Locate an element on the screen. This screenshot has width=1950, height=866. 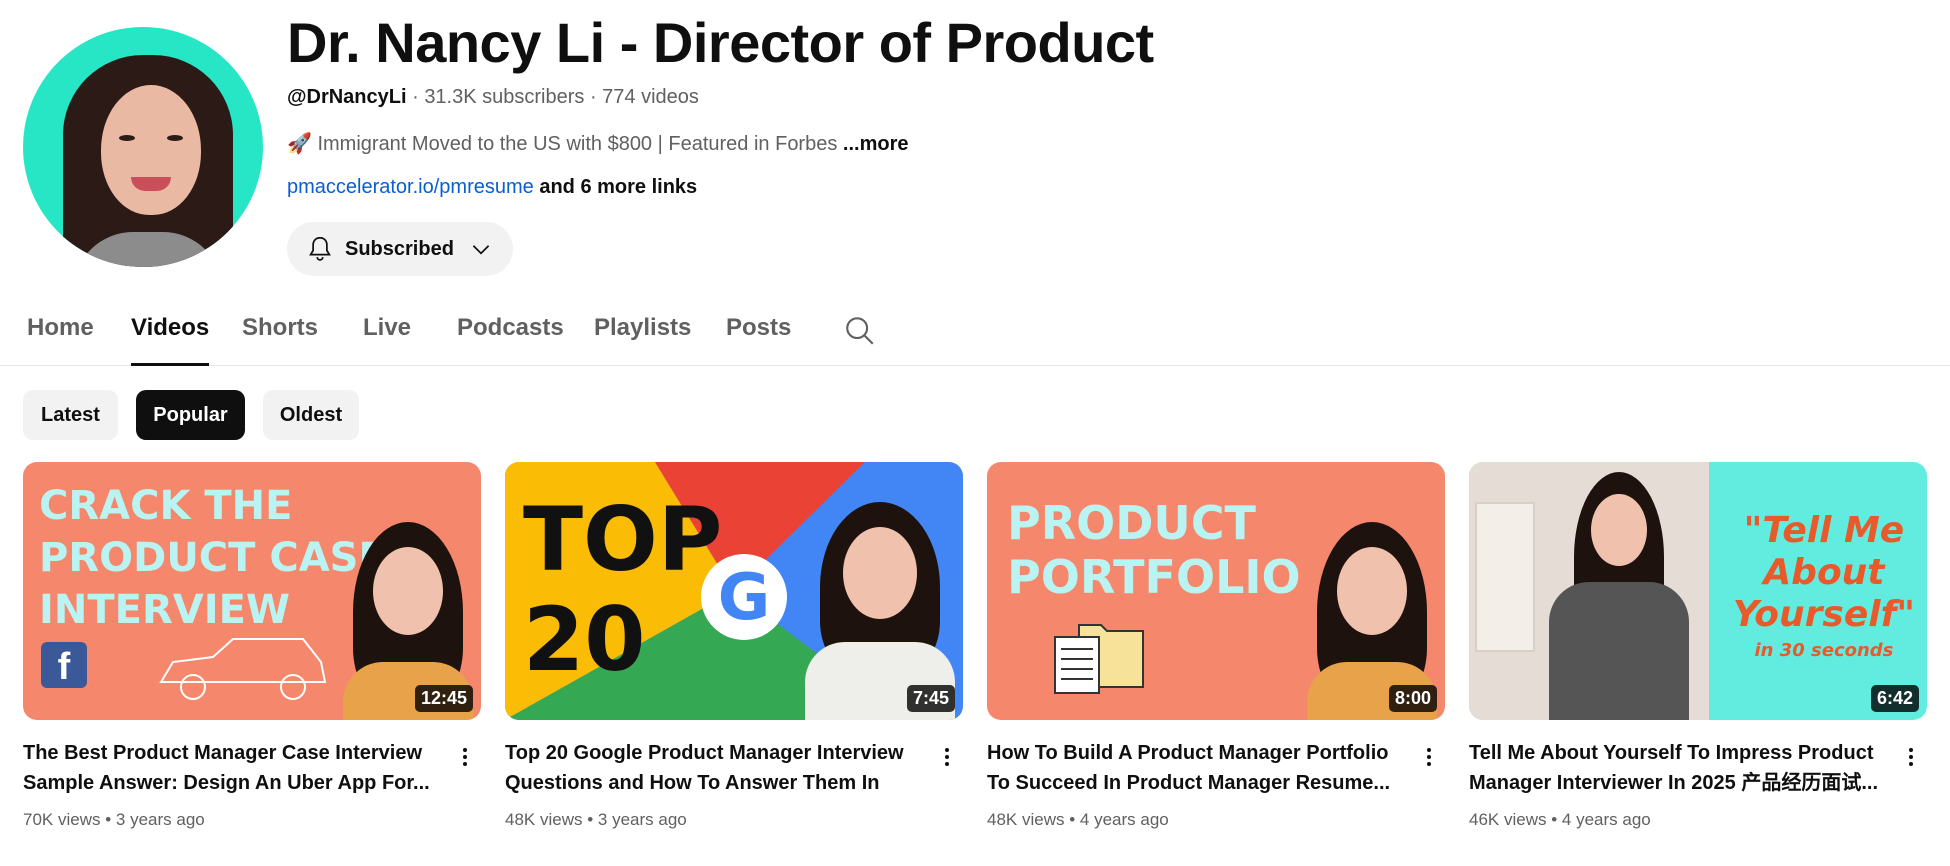
video-thumbnail: TOP 20 G 7:45 is located at coordinates (734, 591).